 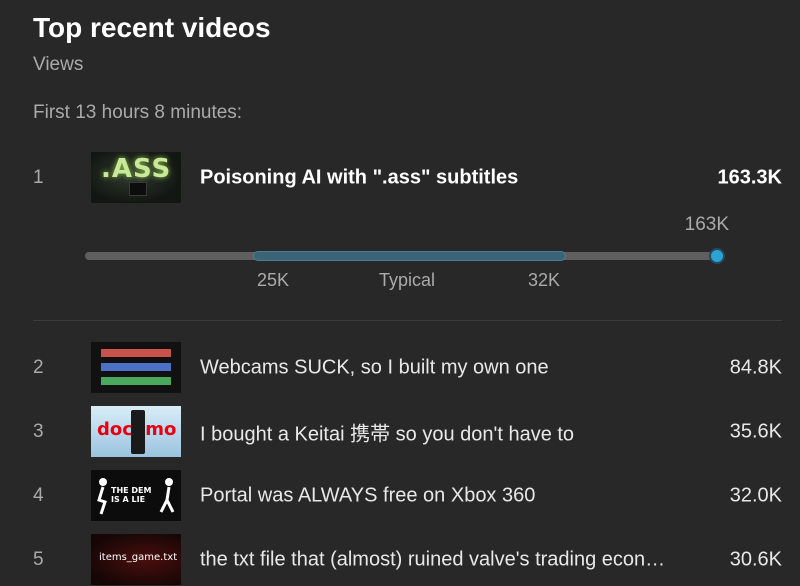 What do you see at coordinates (38, 495) in the screenshot?
I see `rank-number: 4` at bounding box center [38, 495].